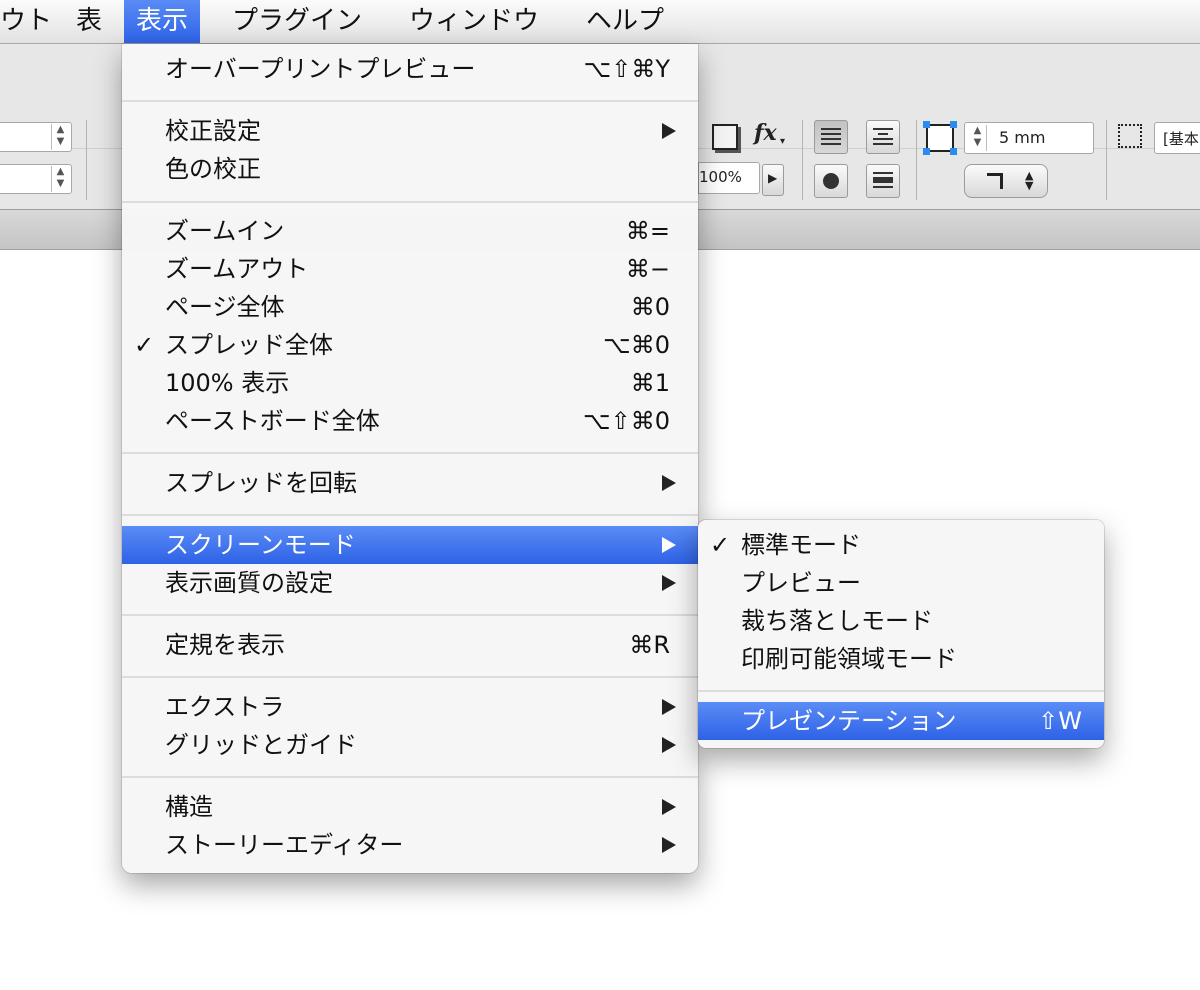  I want to click on wrap-bounding-box-button, so click(883, 137).